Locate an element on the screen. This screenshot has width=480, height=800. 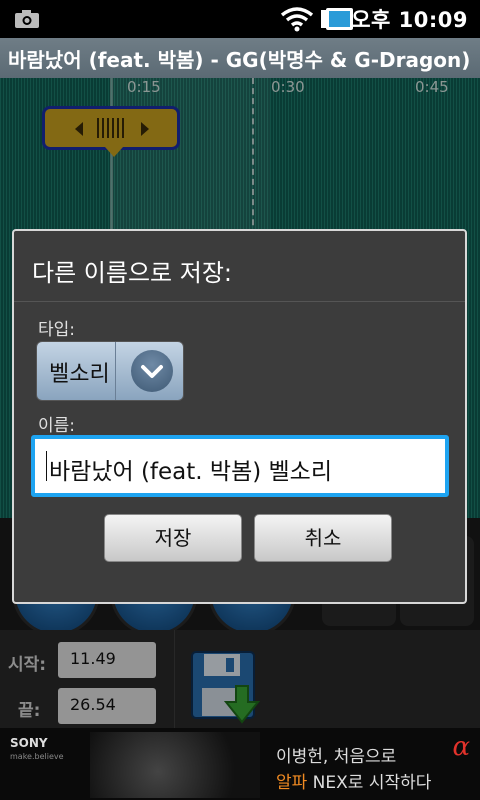
ad-line-2: 알파 NEX로 시작하다 is located at coordinates (353, 780).